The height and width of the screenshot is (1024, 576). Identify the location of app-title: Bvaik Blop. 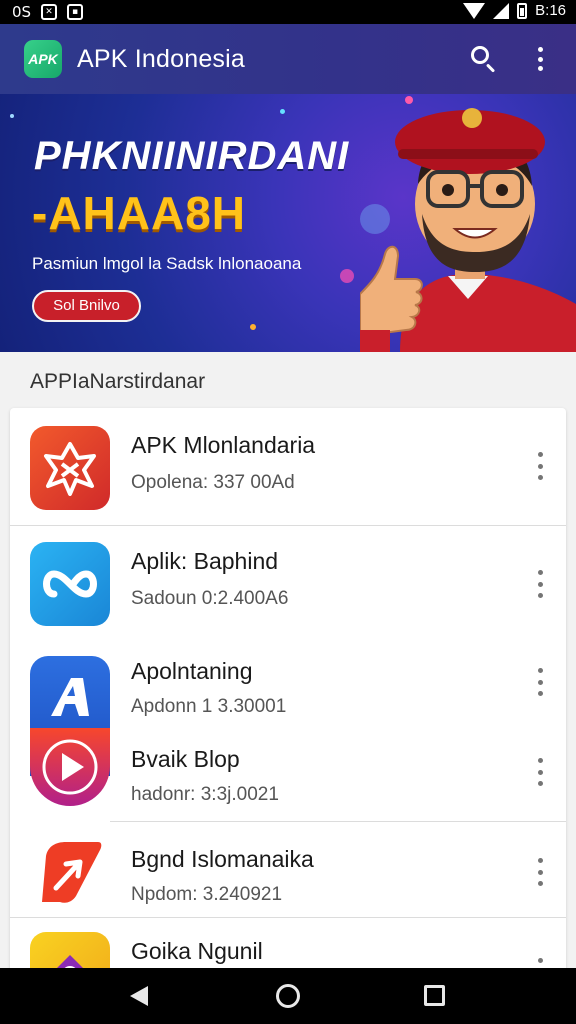
(185, 759).